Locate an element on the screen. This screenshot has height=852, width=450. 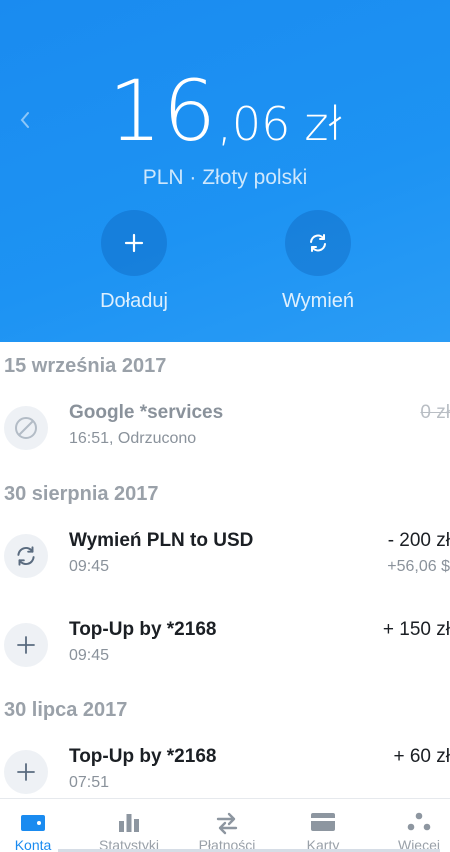
tab-more: Więcej is located at coordinates (412, 825).